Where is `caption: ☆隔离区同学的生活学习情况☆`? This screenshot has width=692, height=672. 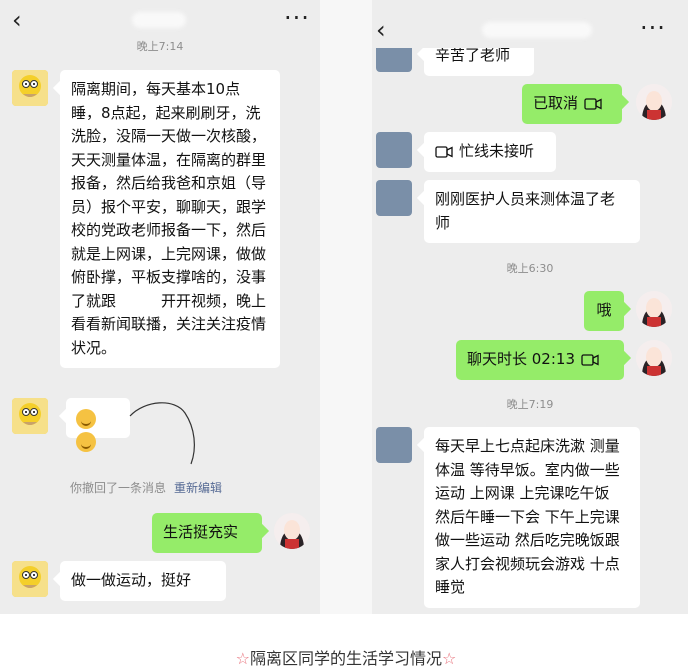
caption: ☆隔离区同学的生活学习情况☆ is located at coordinates (346, 657).